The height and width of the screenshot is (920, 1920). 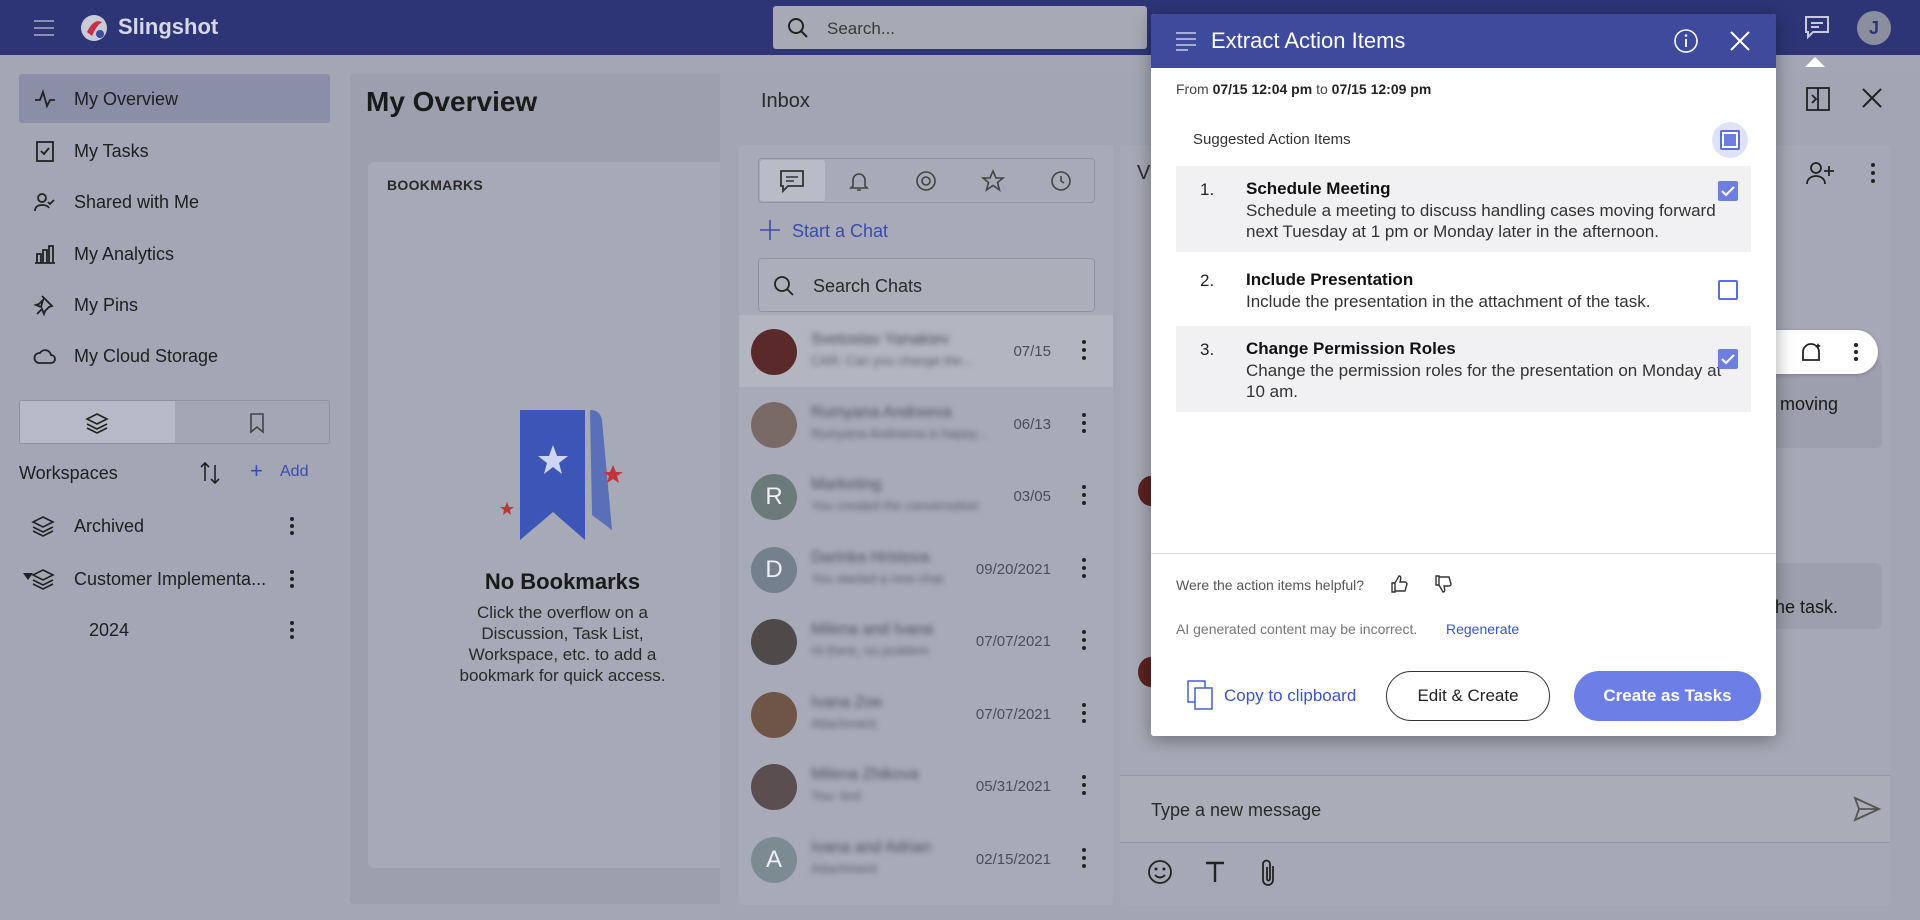 What do you see at coordinates (1505, 809) in the screenshot?
I see `message-input: Type a new message` at bounding box center [1505, 809].